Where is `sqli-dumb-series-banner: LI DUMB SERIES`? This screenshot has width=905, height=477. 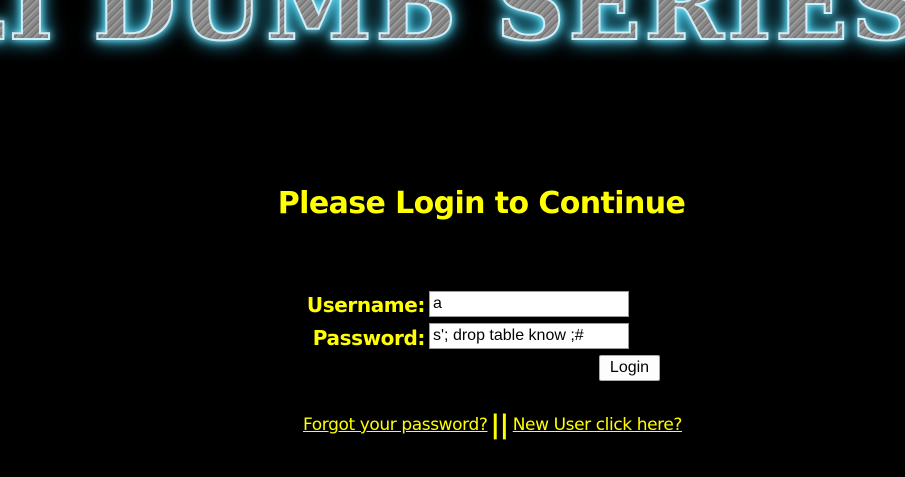
sqli-dumb-series-banner: LI DUMB SERIES is located at coordinates (452, 31).